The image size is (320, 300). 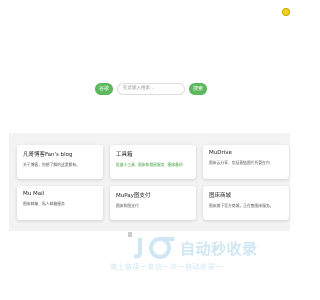 I want to click on card-title: 工具箱, so click(x=124, y=155).